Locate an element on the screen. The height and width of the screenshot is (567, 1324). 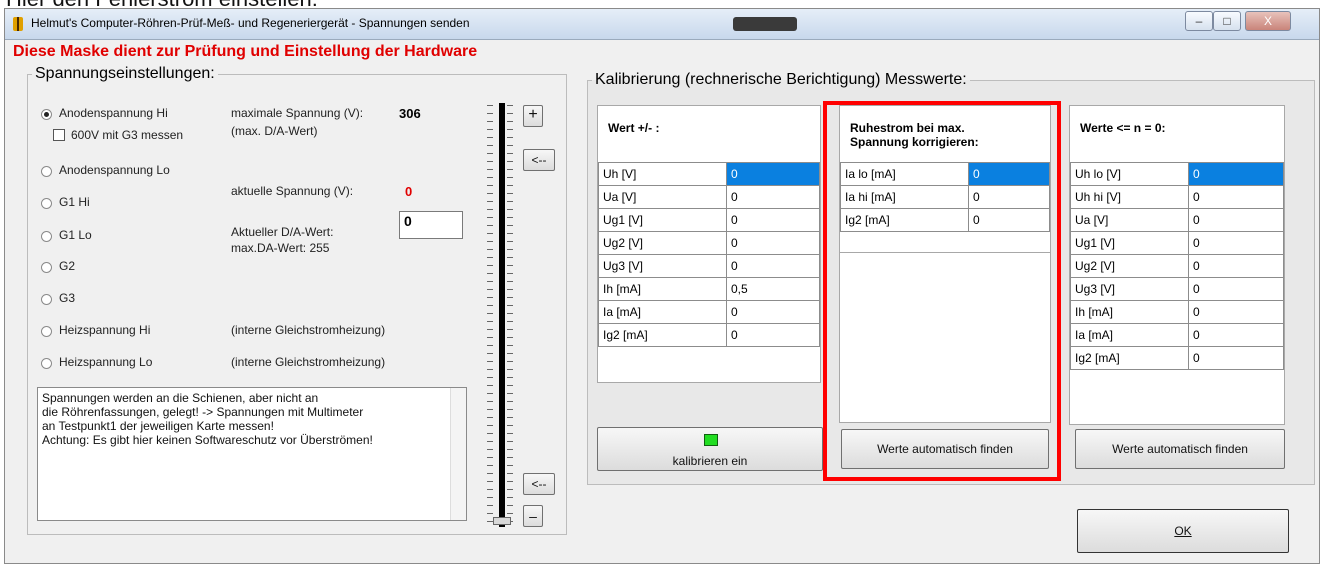
quiescent-title-line2: Spannung korrigieren: is located at coordinates (914, 142).